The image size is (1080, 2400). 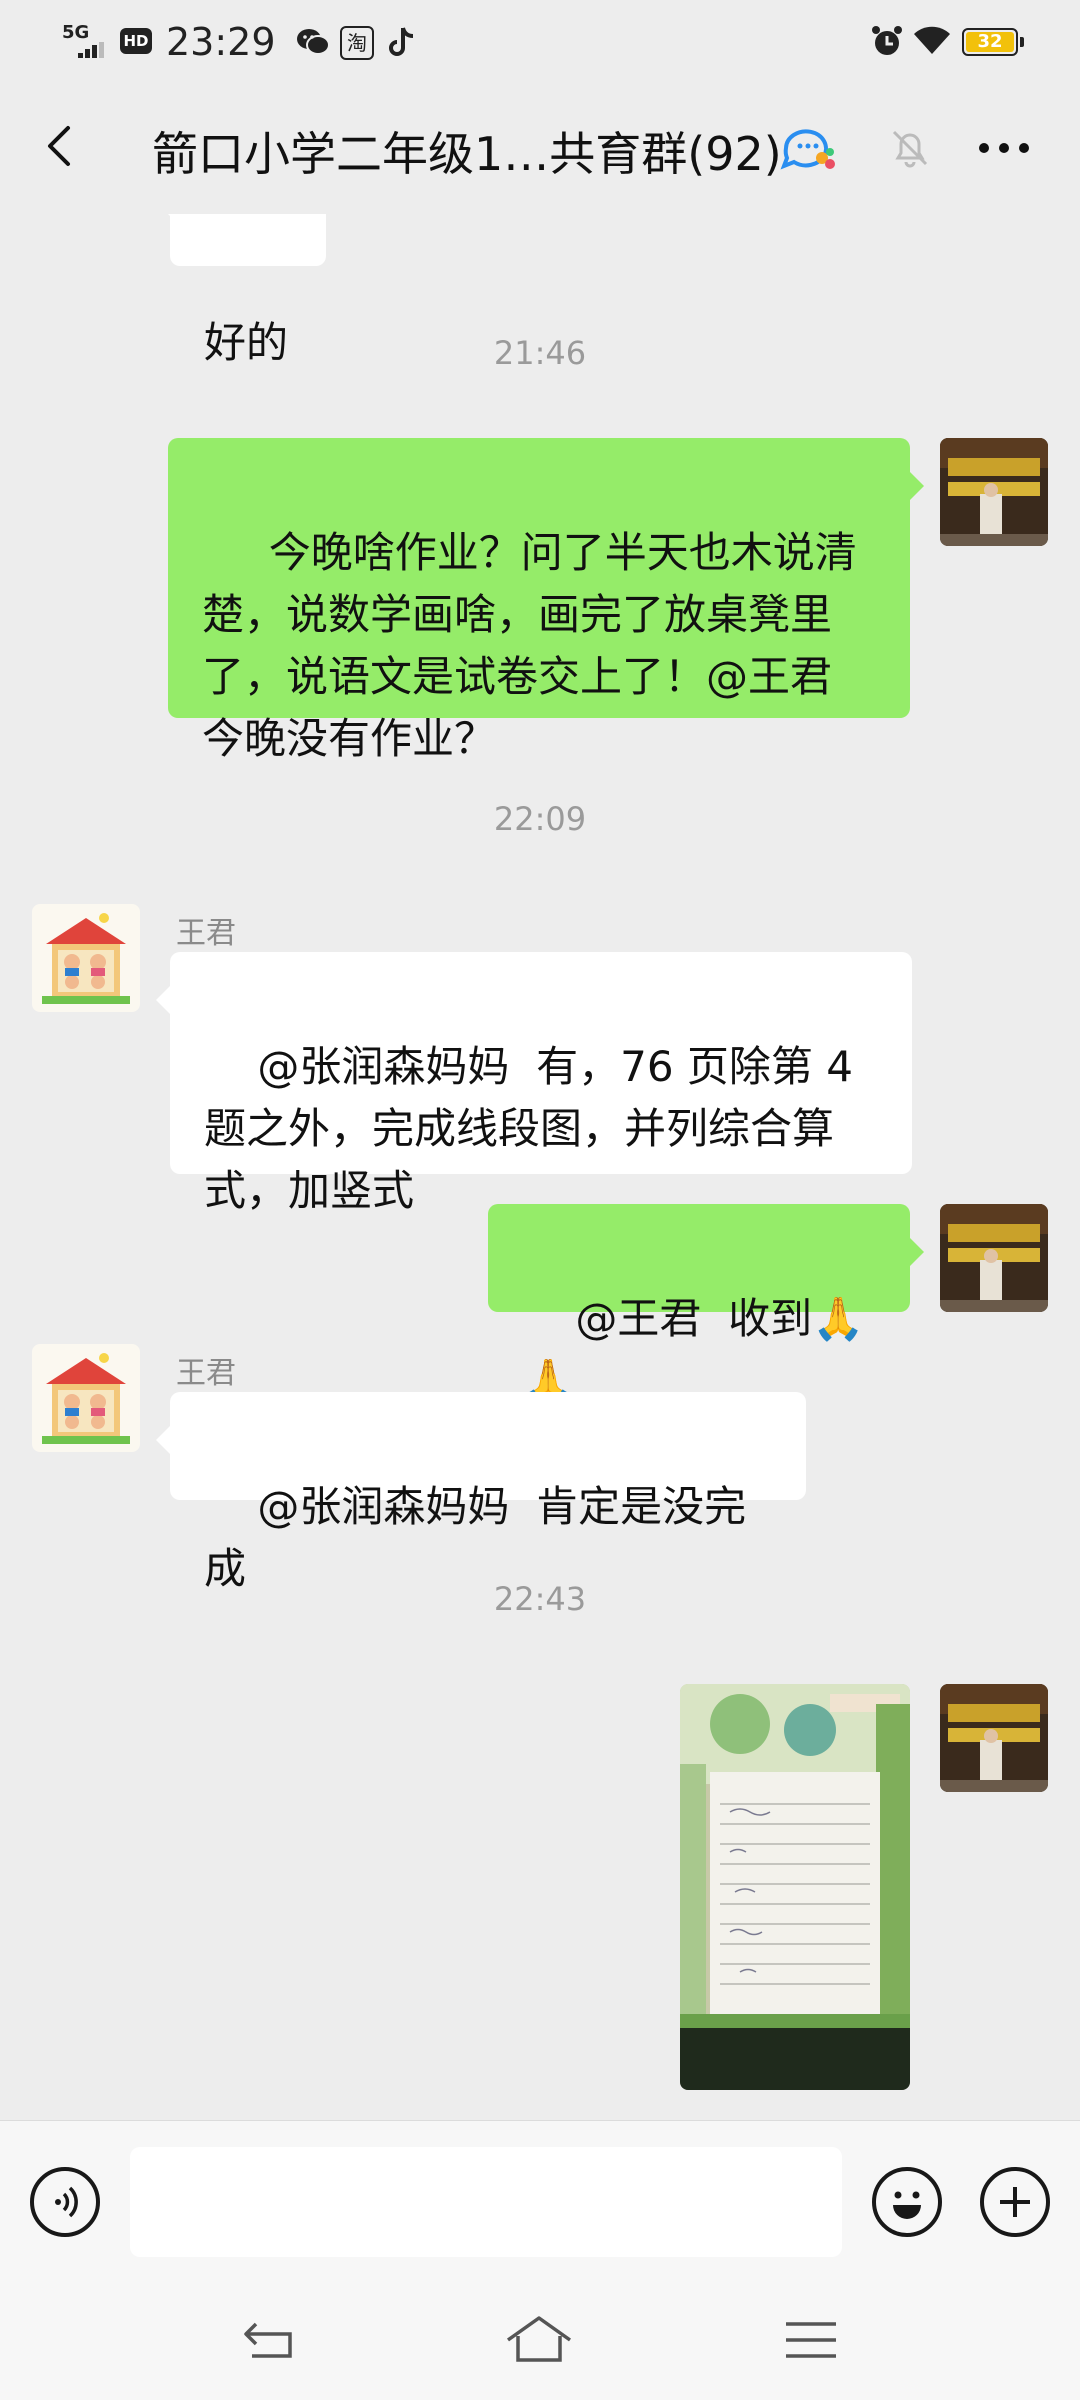 I want to click on chat-title: 箭口小学二年级1…共育群(92), so click(x=467, y=151).